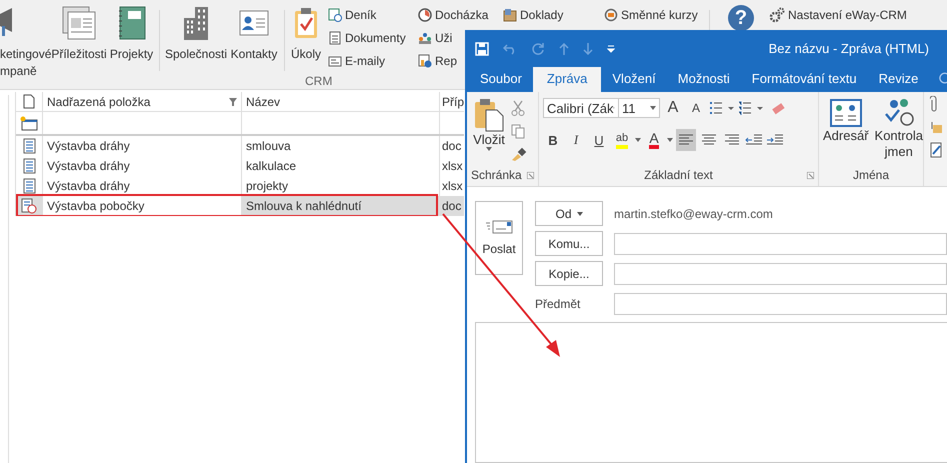  I want to click on align-left-icon, so click(686, 140).